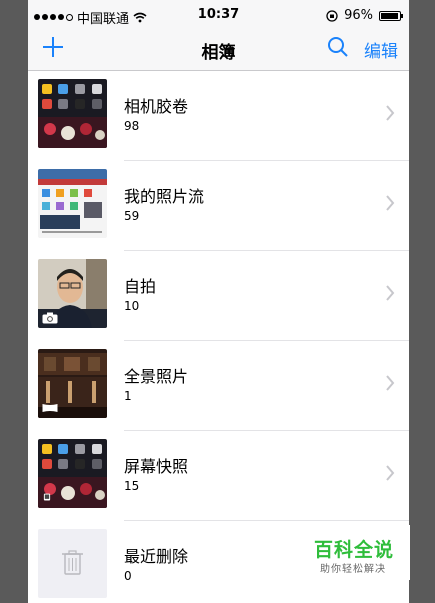 Image resolution: width=435 pixels, height=603 pixels. I want to click on navigation-bar: 相簿 编辑, so click(218, 51).